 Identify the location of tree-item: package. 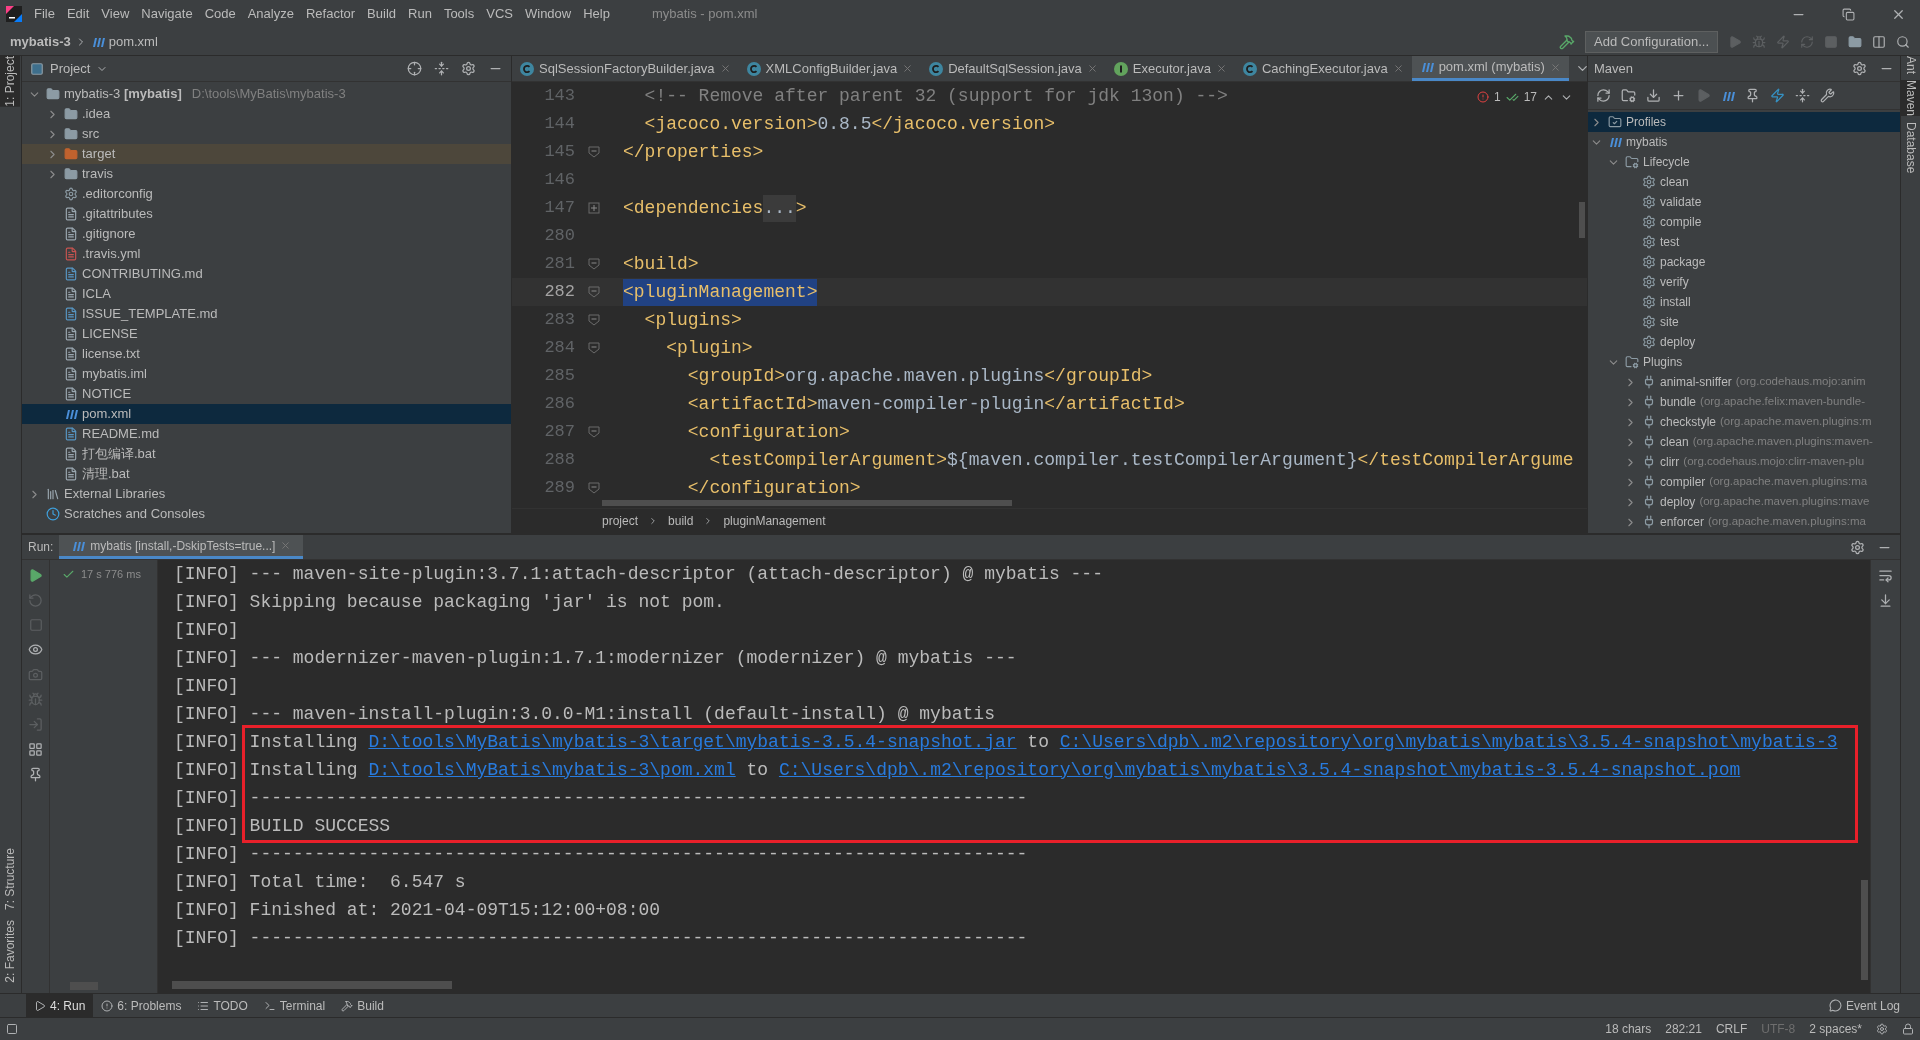
(1744, 262).